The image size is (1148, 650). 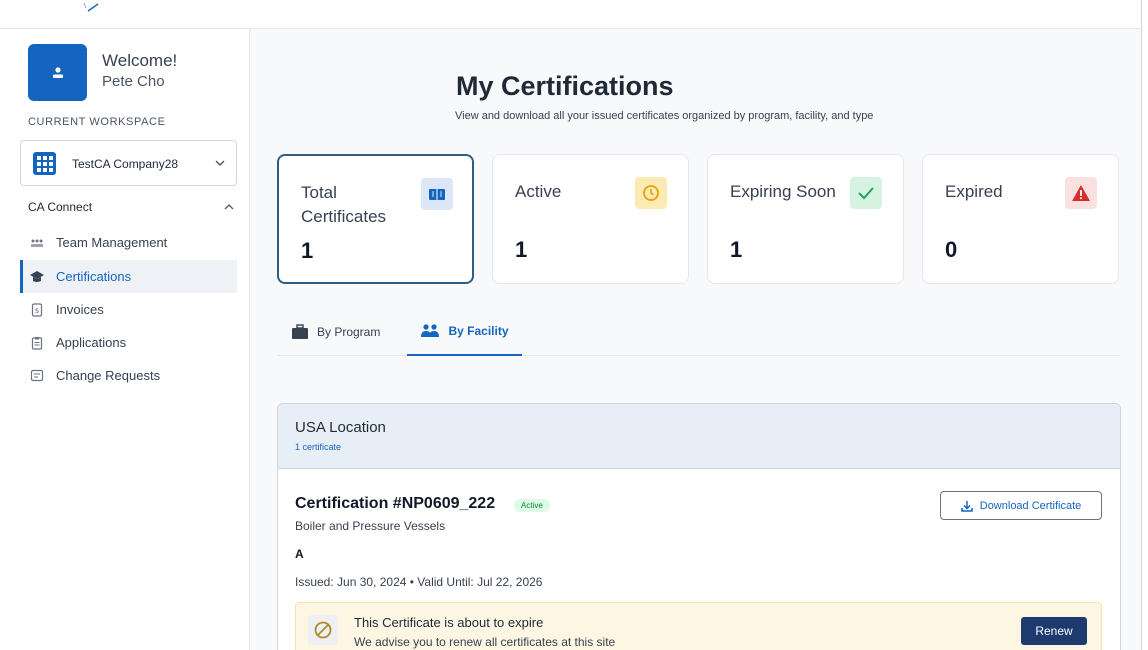 I want to click on status-badge: Active, so click(x=532, y=505).